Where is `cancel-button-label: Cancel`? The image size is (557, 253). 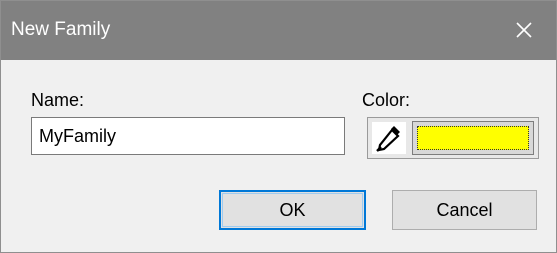 cancel-button-label: Cancel is located at coordinates (464, 209).